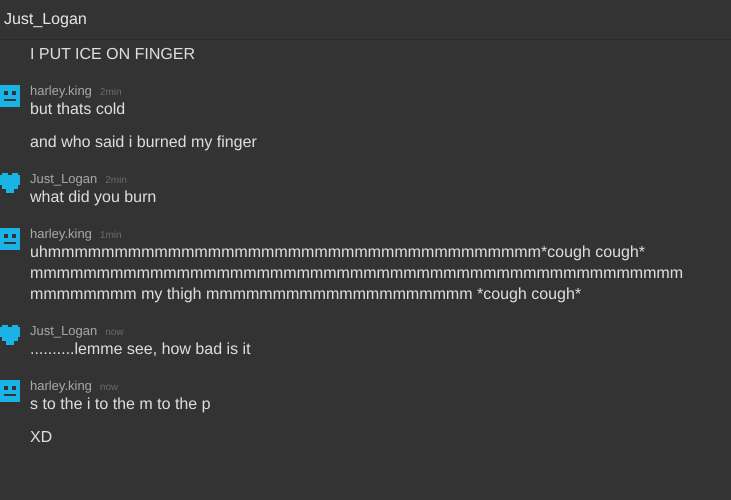  Describe the element at coordinates (45, 20) in the screenshot. I see `chat-title: Just_Logan` at that location.